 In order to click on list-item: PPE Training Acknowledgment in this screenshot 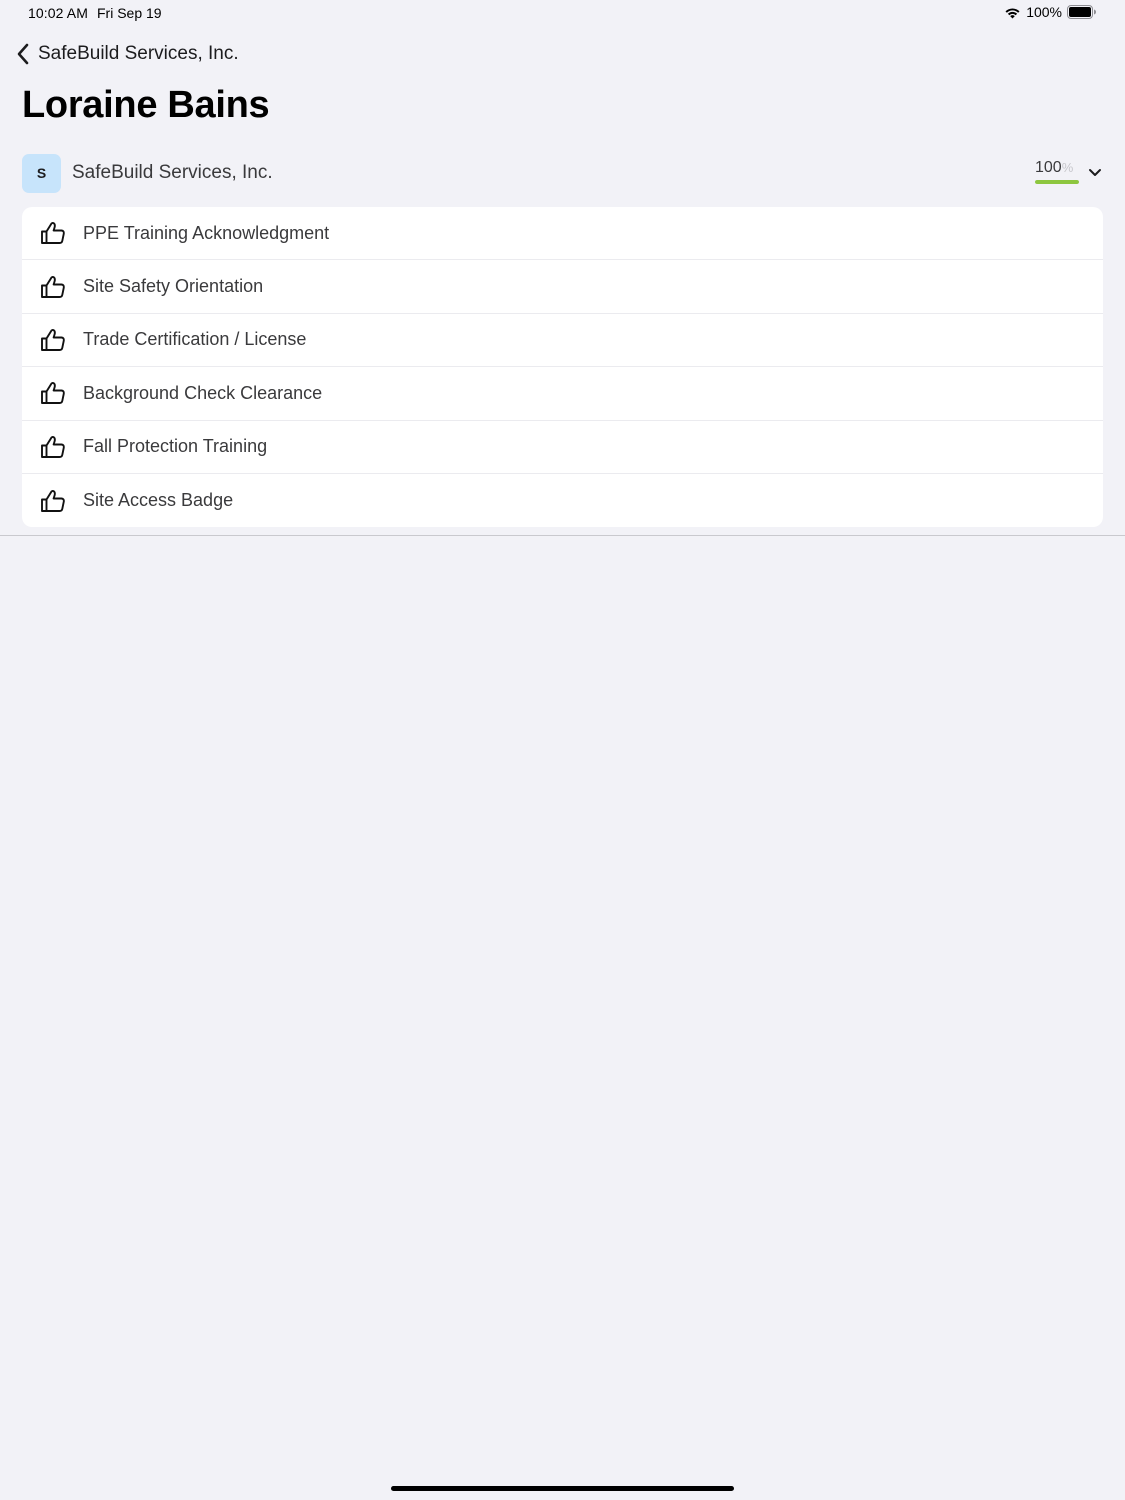, I will do `click(562, 234)`.